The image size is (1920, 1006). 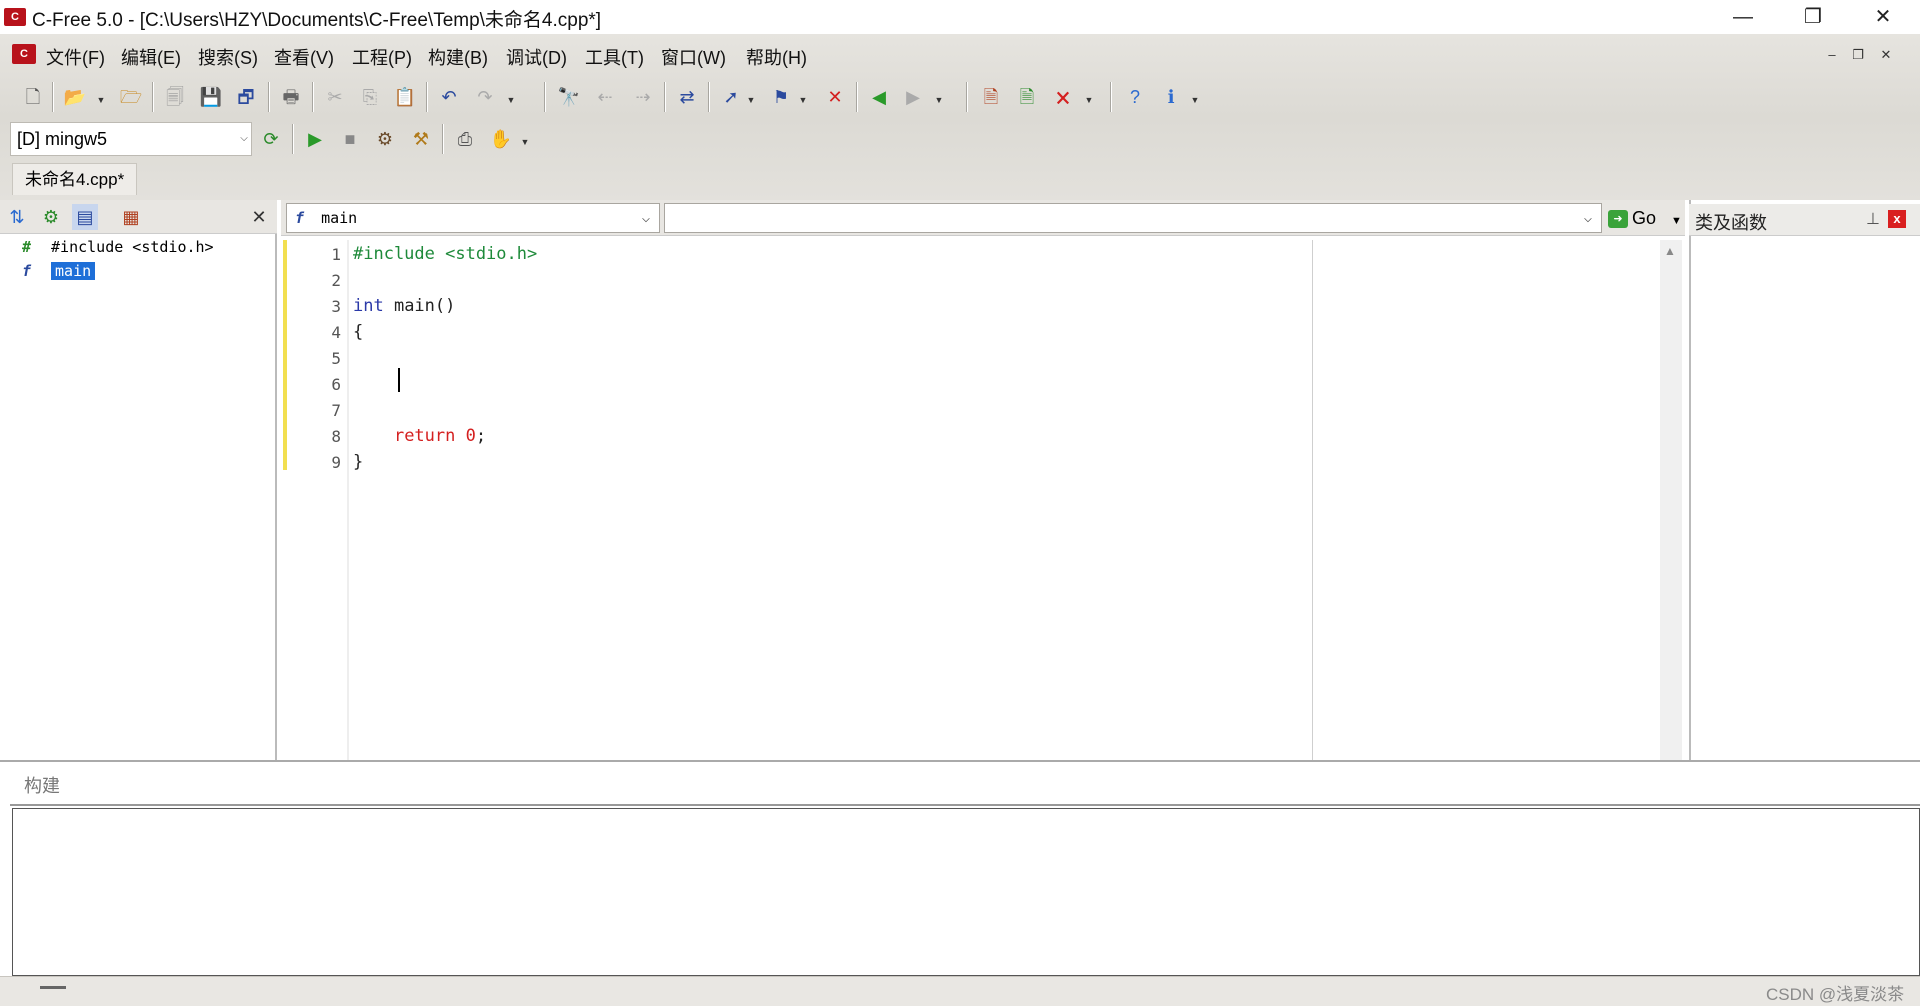 I want to click on class-view-icon: ▦, so click(x=131, y=217).